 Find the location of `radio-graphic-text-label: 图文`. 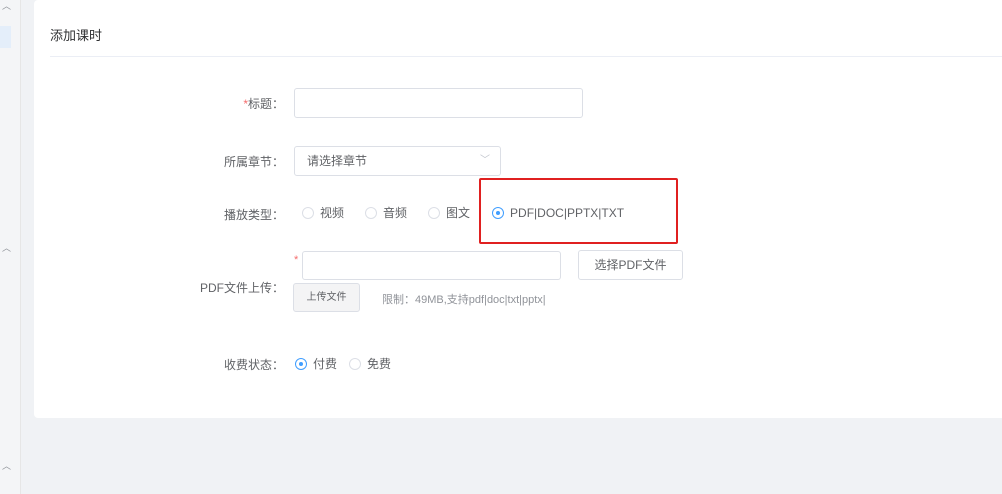

radio-graphic-text-label: 图文 is located at coordinates (458, 213).